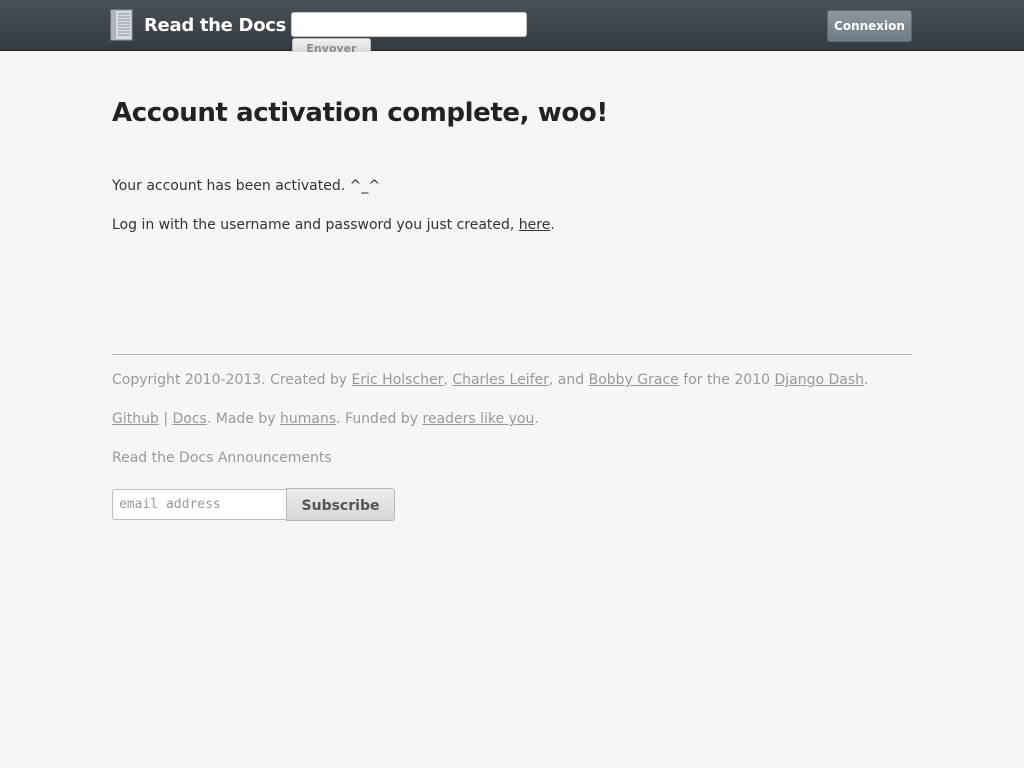  I want to click on login-text-end: ., so click(552, 225).